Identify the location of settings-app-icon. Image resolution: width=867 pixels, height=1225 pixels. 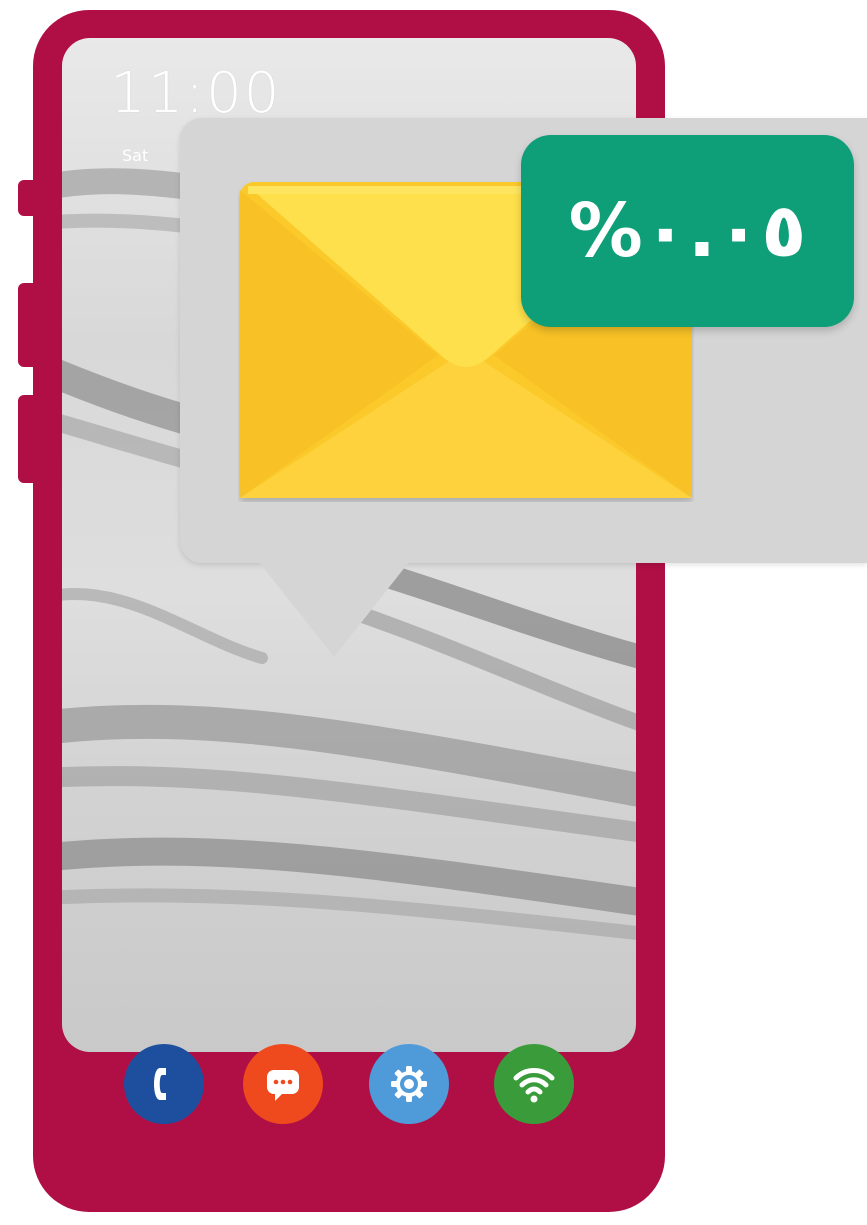
(409, 1084).